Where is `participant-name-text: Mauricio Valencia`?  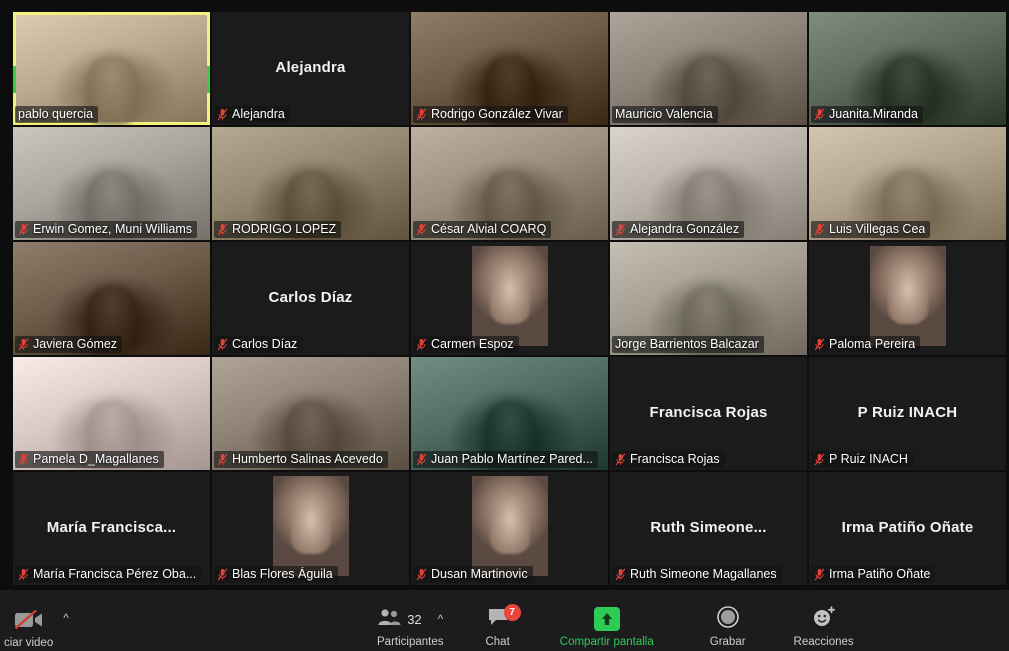
participant-name-text: Mauricio Valencia is located at coordinates (664, 114).